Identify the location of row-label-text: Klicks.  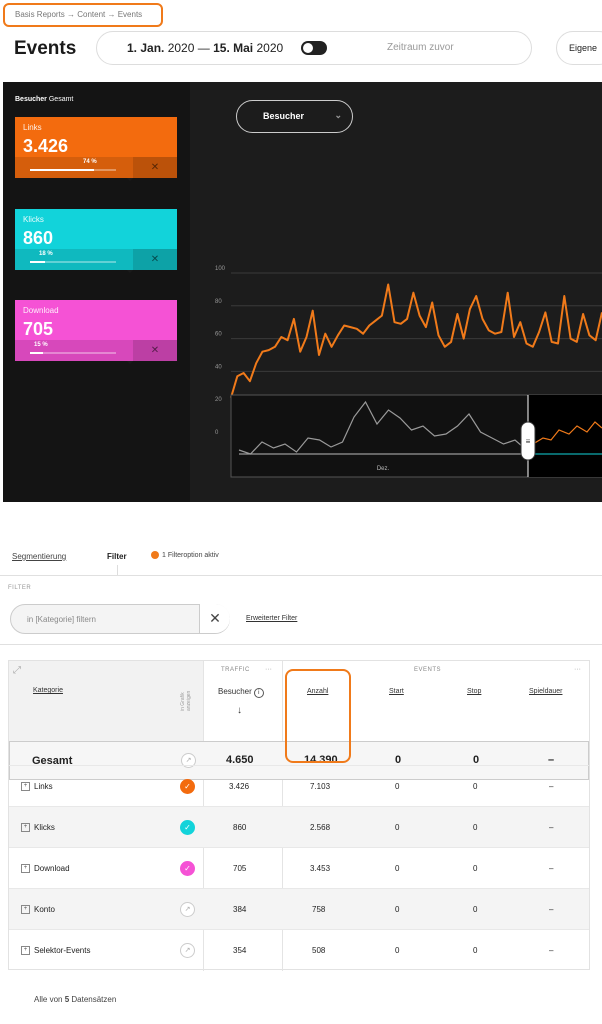
(44, 827).